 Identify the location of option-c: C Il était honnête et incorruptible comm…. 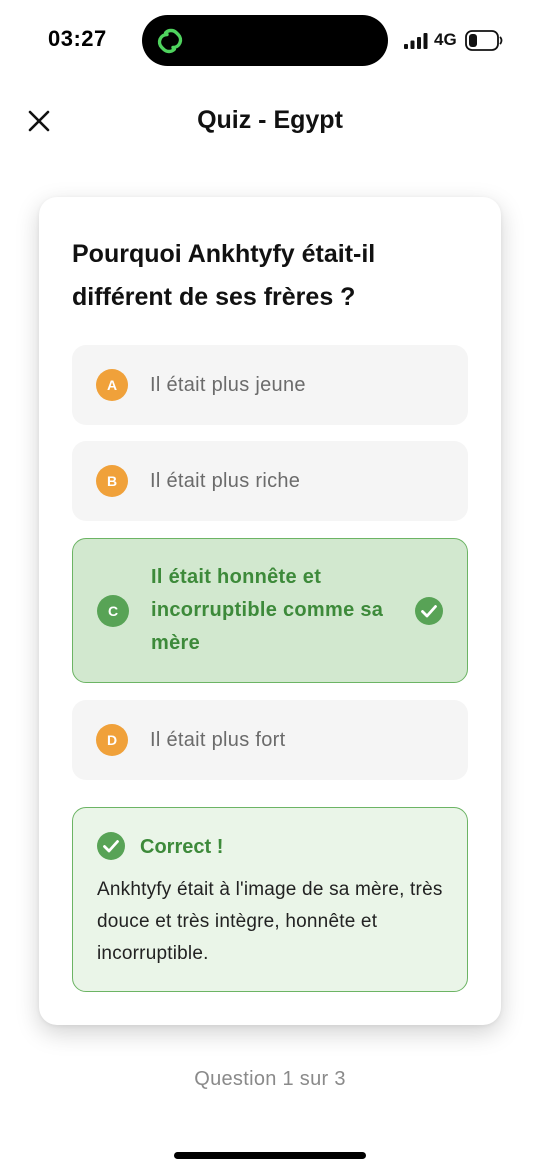
(270, 610).